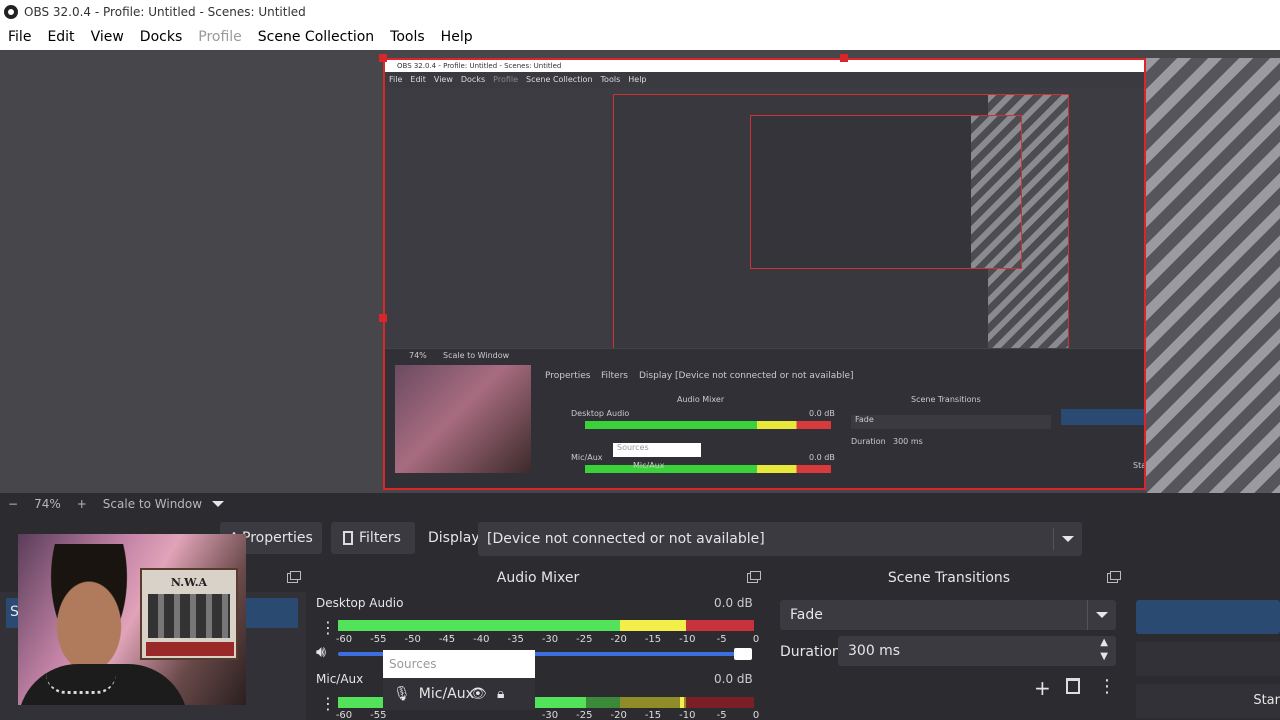  What do you see at coordinates (383, 318) in the screenshot?
I see `resize-handle-left` at bounding box center [383, 318].